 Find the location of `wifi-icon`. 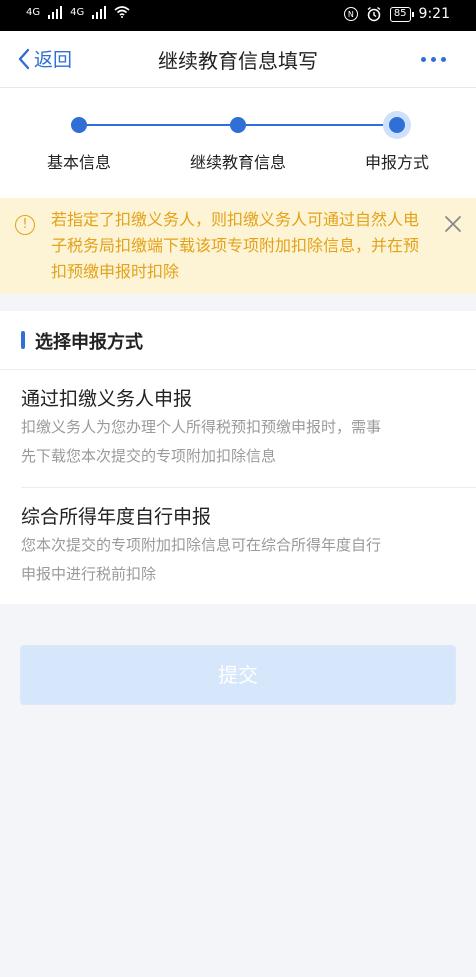

wifi-icon is located at coordinates (122, 12).